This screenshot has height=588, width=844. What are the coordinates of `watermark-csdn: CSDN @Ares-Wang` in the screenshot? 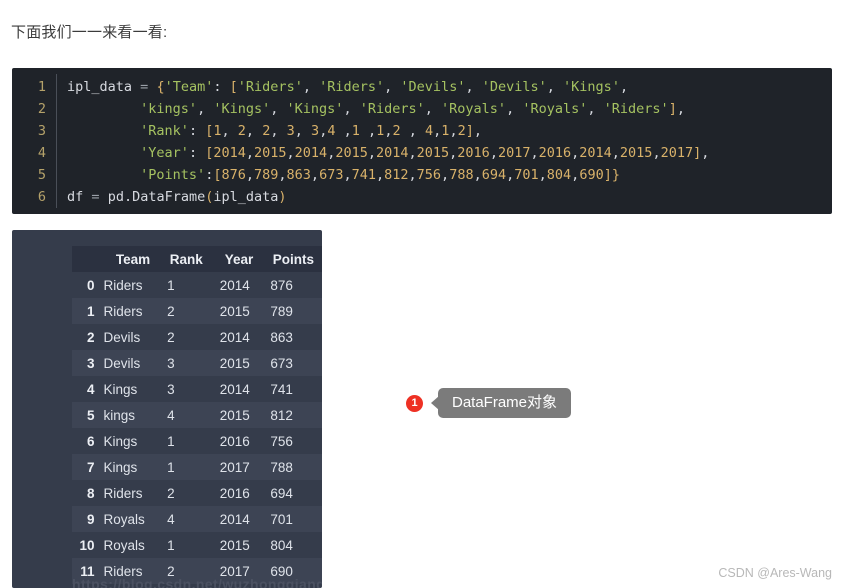 It's located at (775, 573).